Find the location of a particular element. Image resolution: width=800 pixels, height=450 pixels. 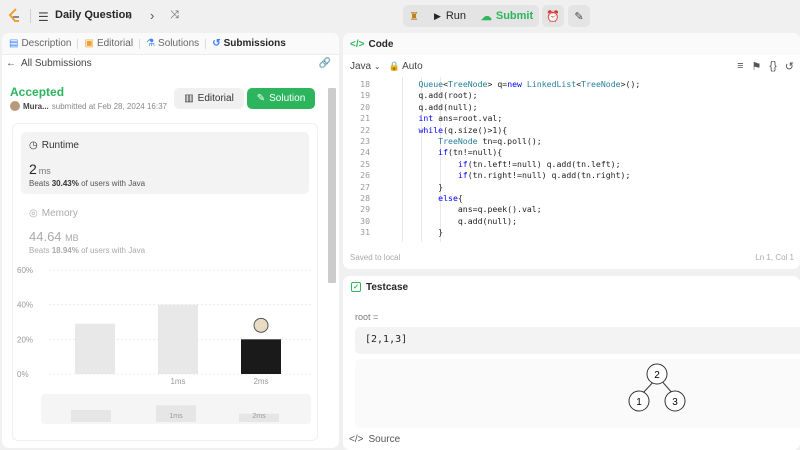

run-label: Run is located at coordinates (456, 16).